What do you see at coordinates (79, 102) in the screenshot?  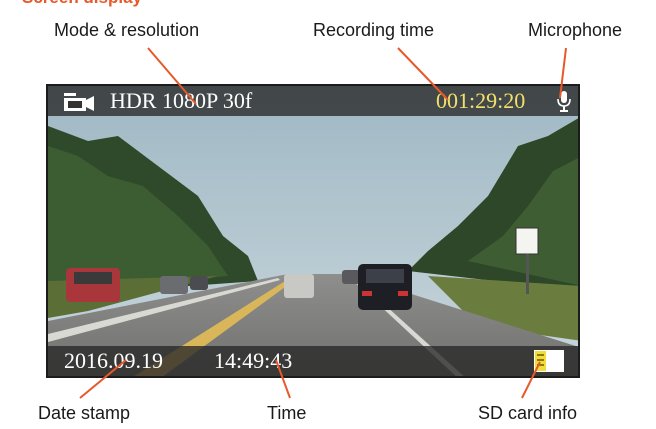 I see `camcorder-icon` at bounding box center [79, 102].